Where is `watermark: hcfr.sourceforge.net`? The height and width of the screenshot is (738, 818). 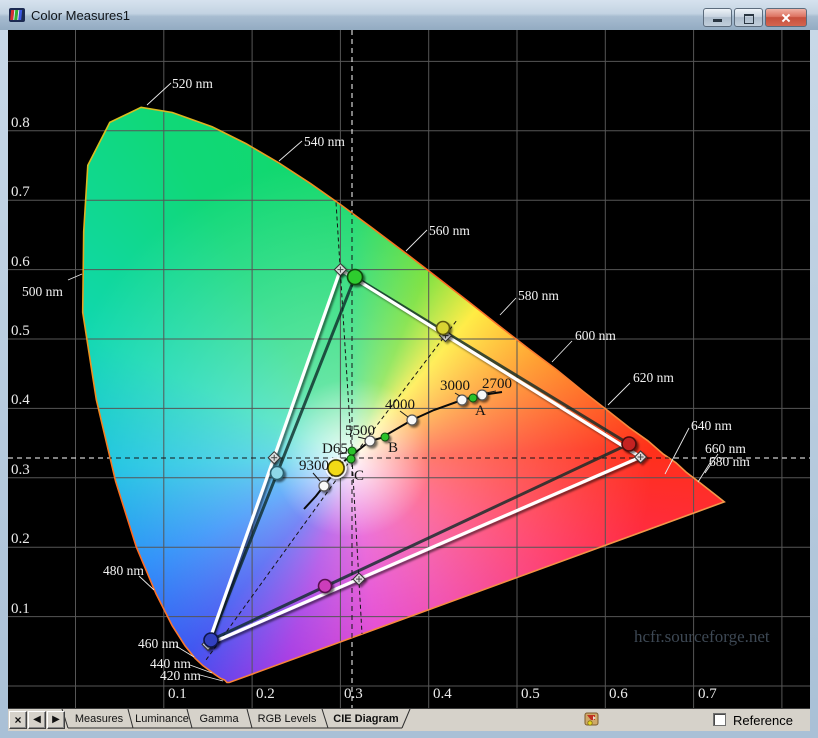 watermark: hcfr.sourceforge.net is located at coordinates (702, 636).